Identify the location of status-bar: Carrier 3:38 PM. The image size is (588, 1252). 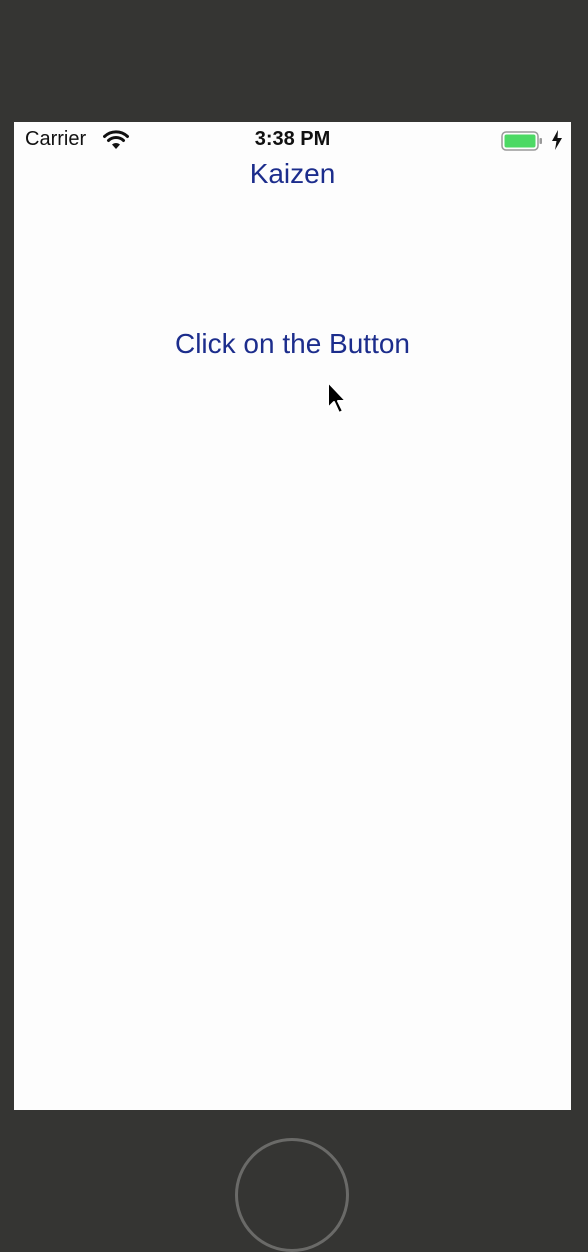
(292, 140).